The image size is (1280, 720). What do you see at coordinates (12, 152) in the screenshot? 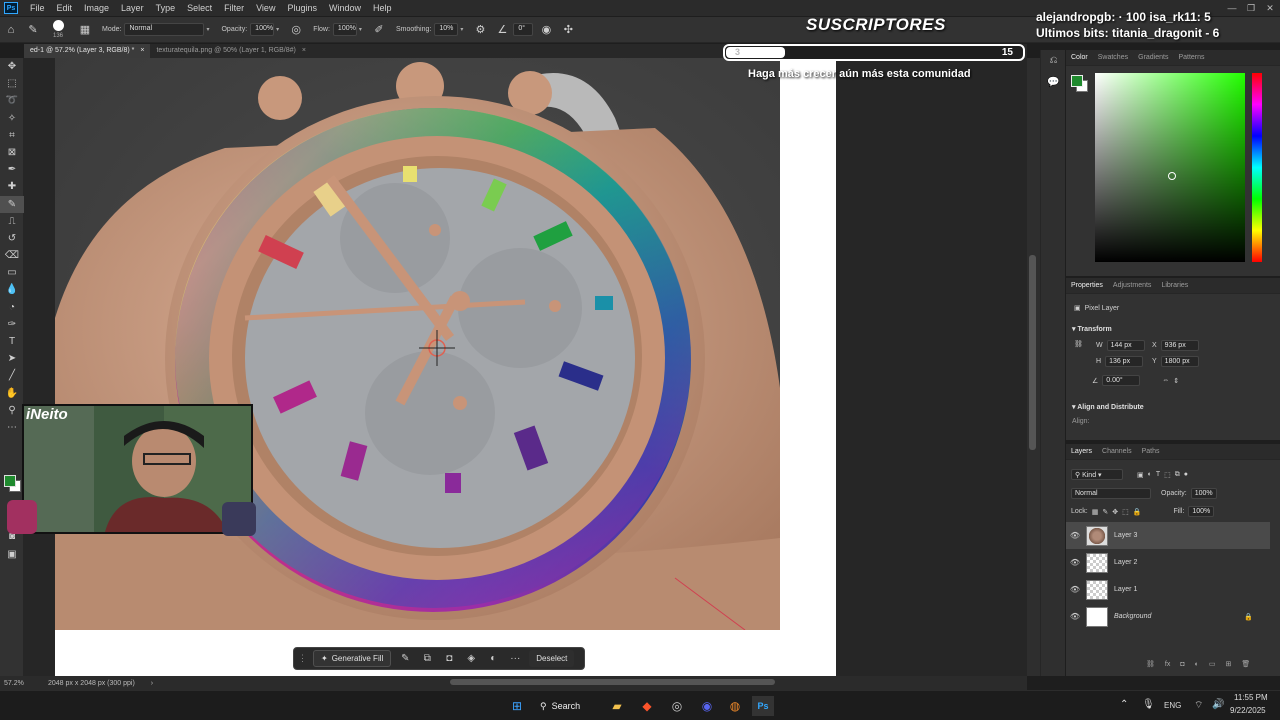
I see `frame-tool-icon: ⊠` at bounding box center [12, 152].